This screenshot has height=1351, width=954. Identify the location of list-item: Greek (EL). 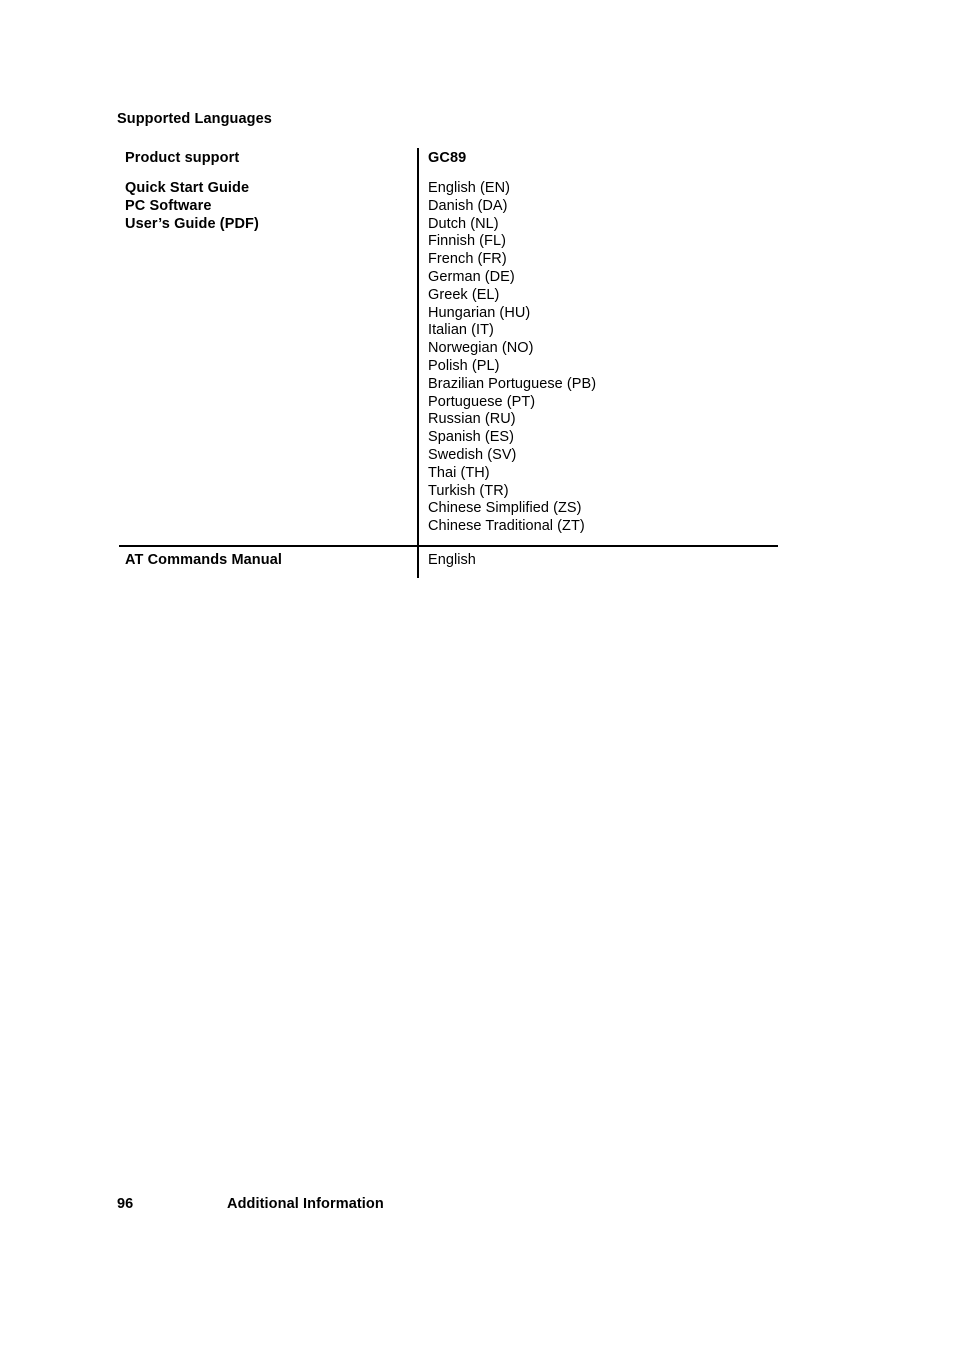
(464, 294).